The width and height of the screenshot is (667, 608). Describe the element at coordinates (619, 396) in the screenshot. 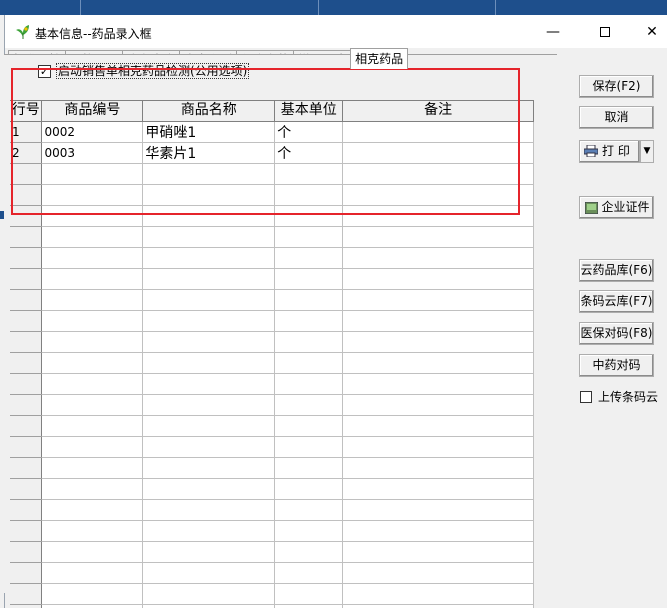

I see `upload-barcode-option: 上传条码云` at that location.